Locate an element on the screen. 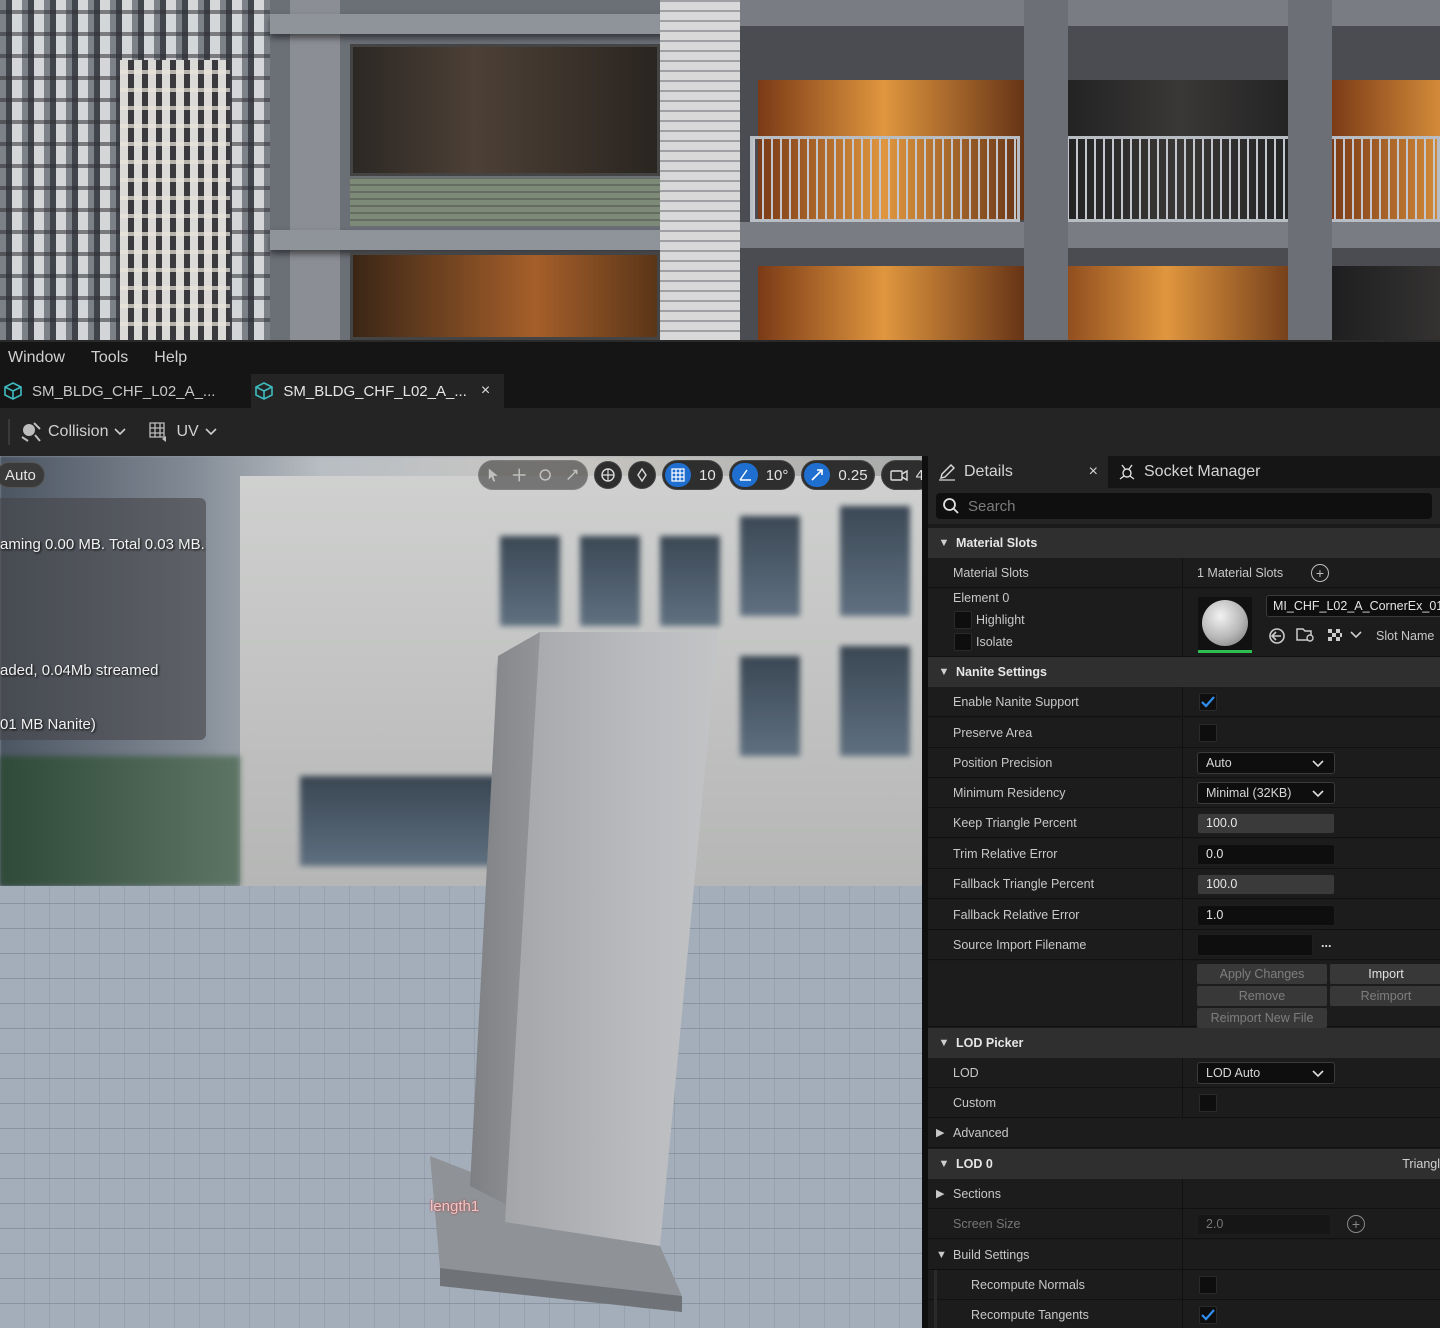  window is located at coordinates (505, 296).